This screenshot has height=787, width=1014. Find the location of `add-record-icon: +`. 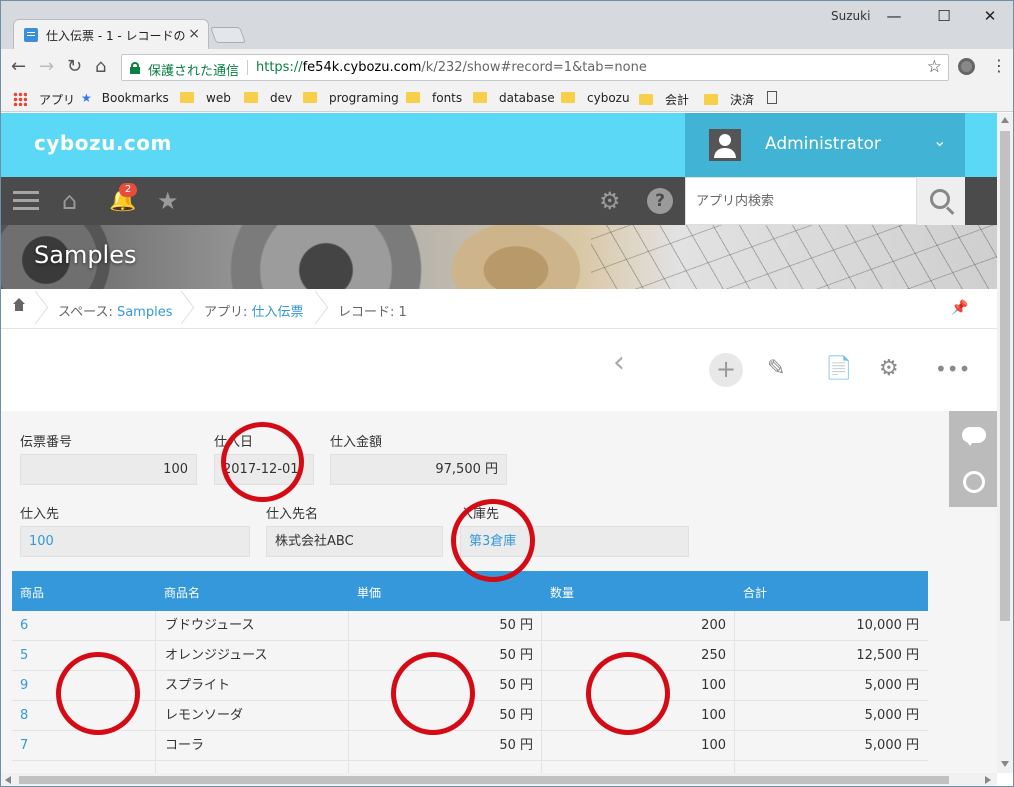

add-record-icon: + is located at coordinates (726, 370).